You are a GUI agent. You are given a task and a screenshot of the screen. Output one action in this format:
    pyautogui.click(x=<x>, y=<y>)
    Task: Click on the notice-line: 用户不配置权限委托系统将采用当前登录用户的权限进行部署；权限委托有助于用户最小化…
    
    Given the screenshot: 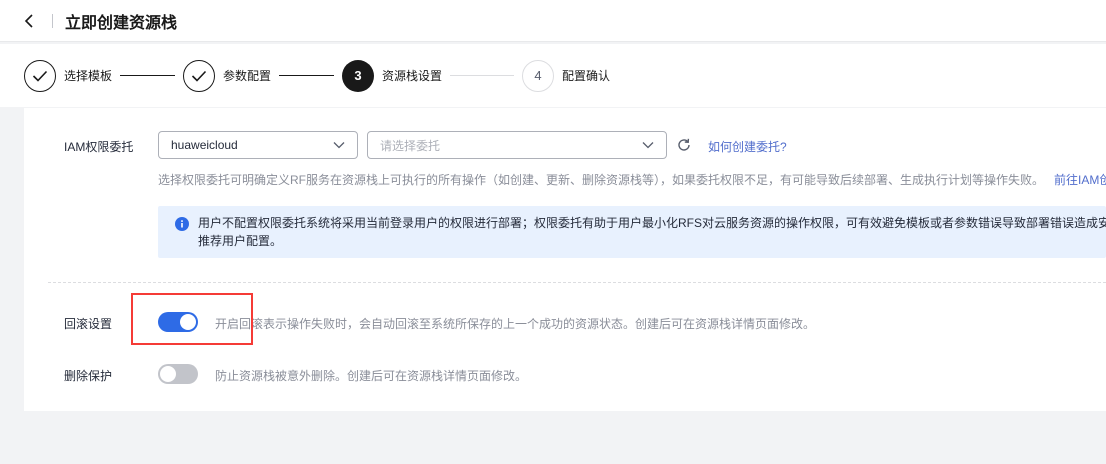 What is the action you would take?
    pyautogui.click(x=652, y=223)
    